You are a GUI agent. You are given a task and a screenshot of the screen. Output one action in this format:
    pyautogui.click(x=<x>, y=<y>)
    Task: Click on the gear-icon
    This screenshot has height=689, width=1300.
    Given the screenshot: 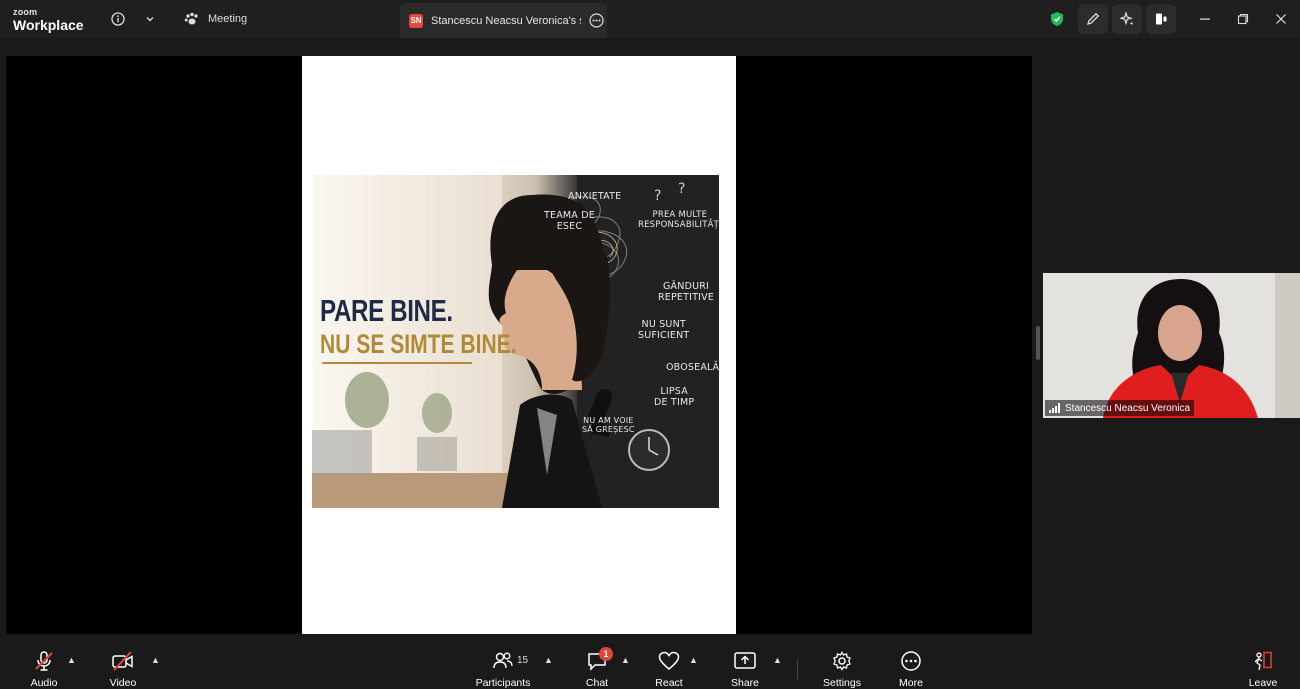 What is the action you would take?
    pyautogui.click(x=842, y=661)
    